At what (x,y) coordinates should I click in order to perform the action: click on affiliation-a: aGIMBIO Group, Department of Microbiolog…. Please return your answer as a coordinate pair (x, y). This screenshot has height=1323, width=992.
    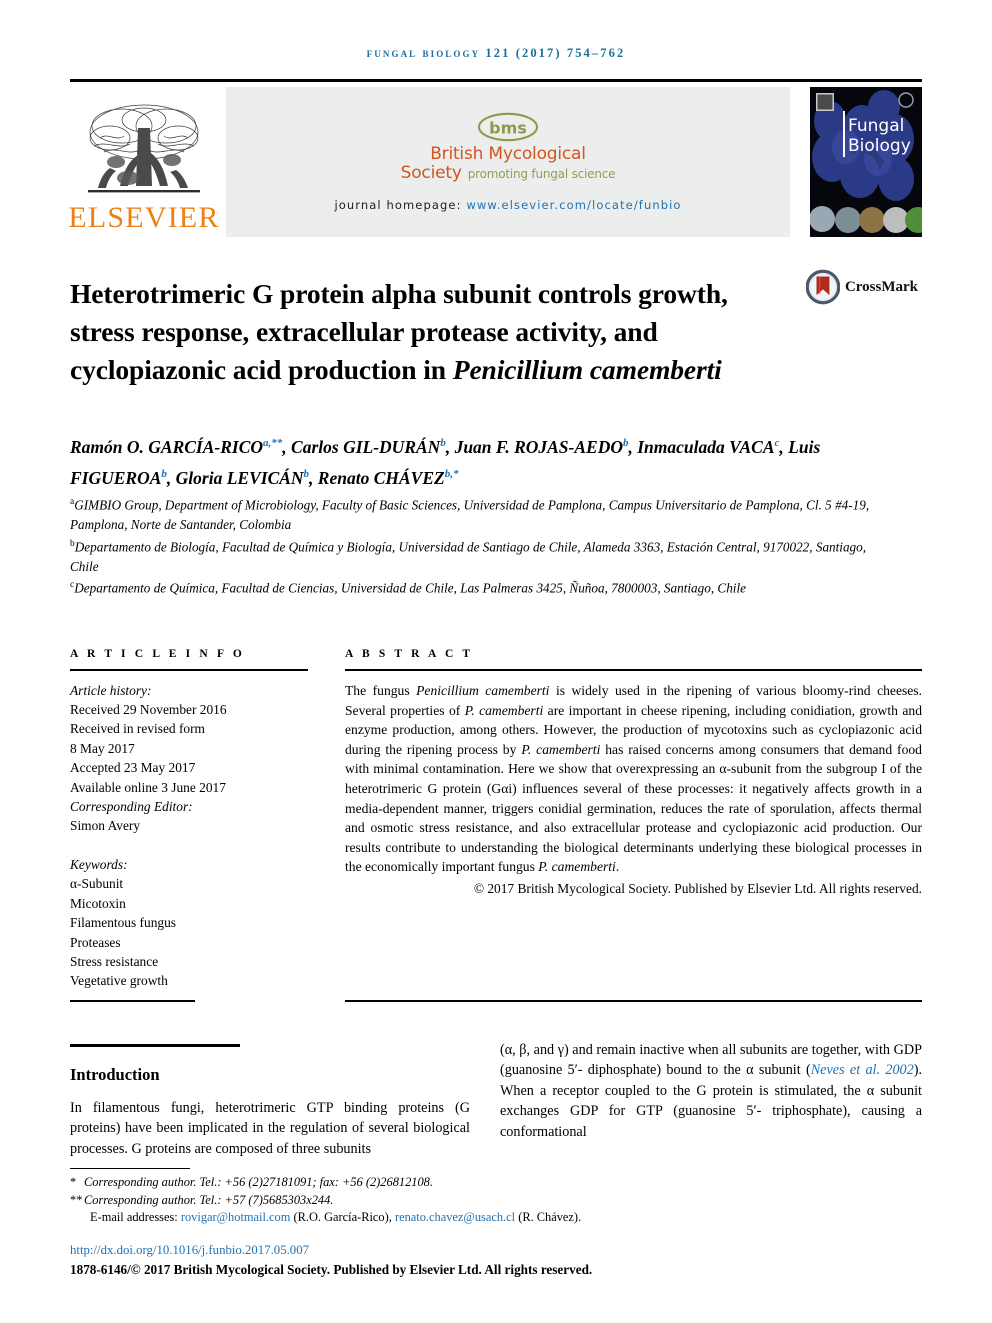
    Looking at the image, I should click on (480, 514).